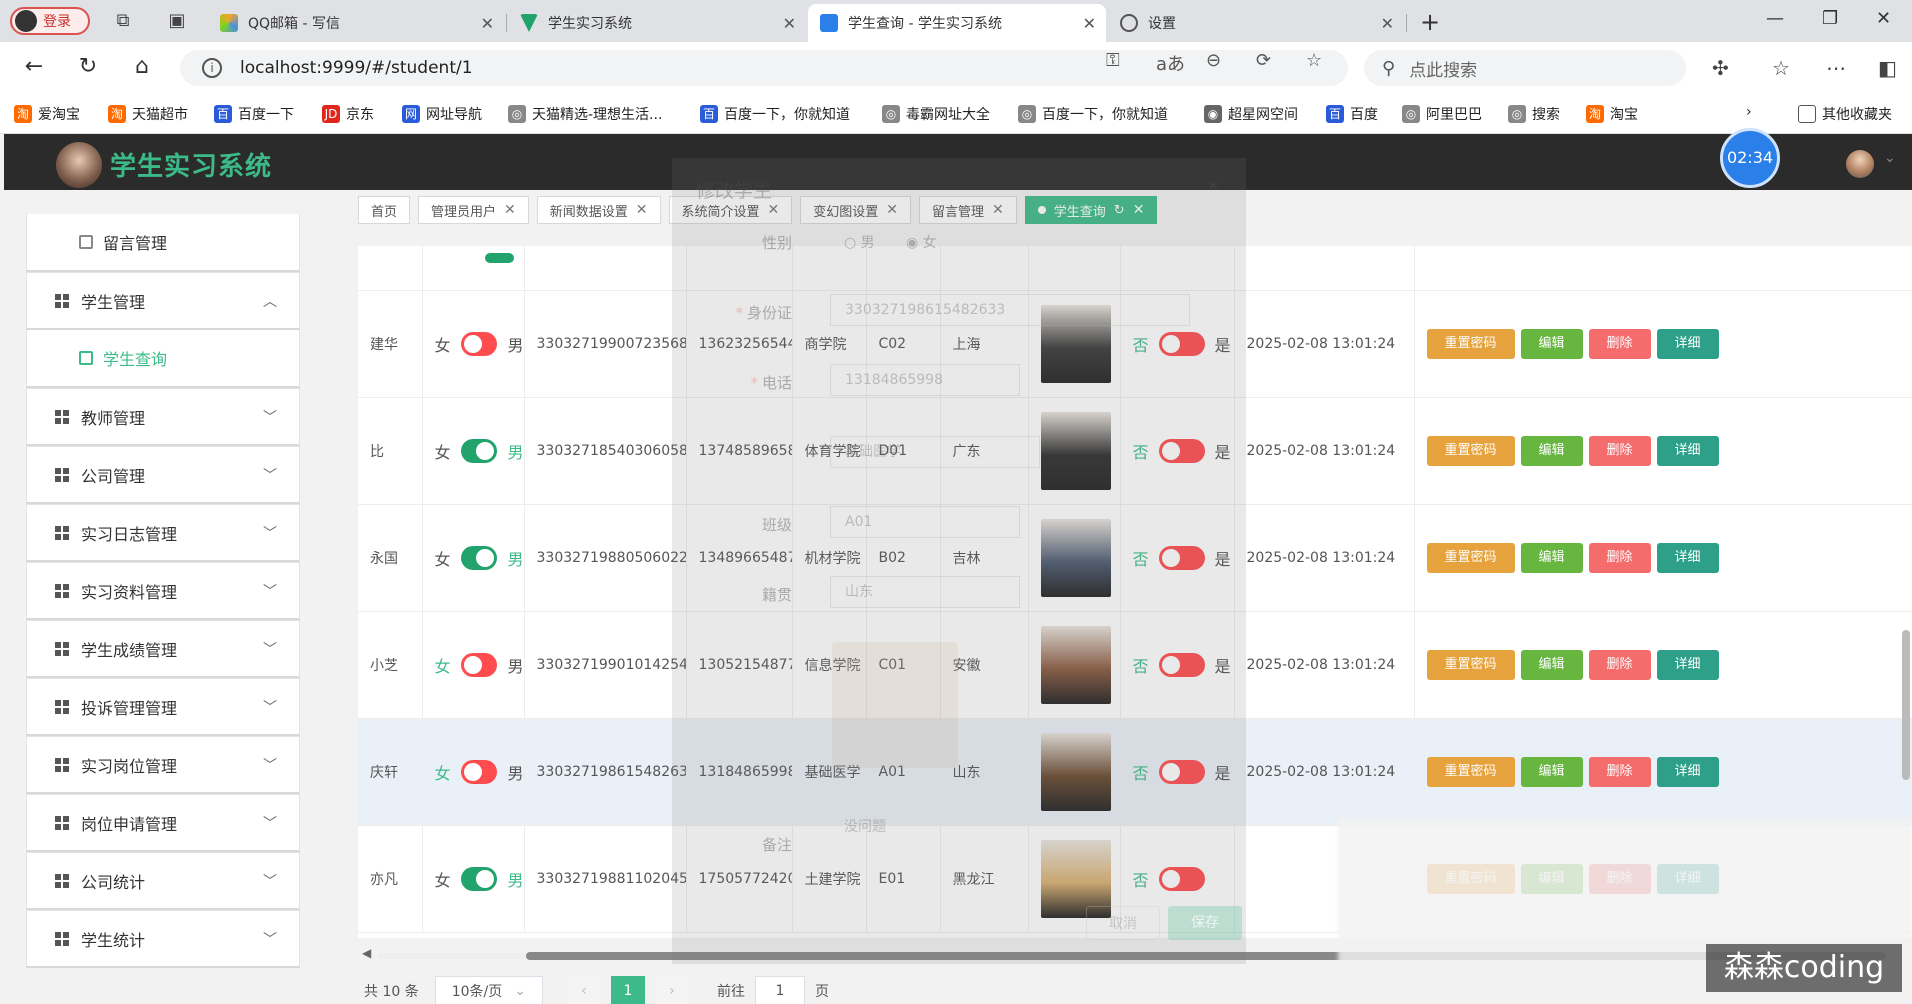 The width and height of the screenshot is (1912, 1004). I want to click on sidebar-item-message: 留言管理, so click(163, 243).